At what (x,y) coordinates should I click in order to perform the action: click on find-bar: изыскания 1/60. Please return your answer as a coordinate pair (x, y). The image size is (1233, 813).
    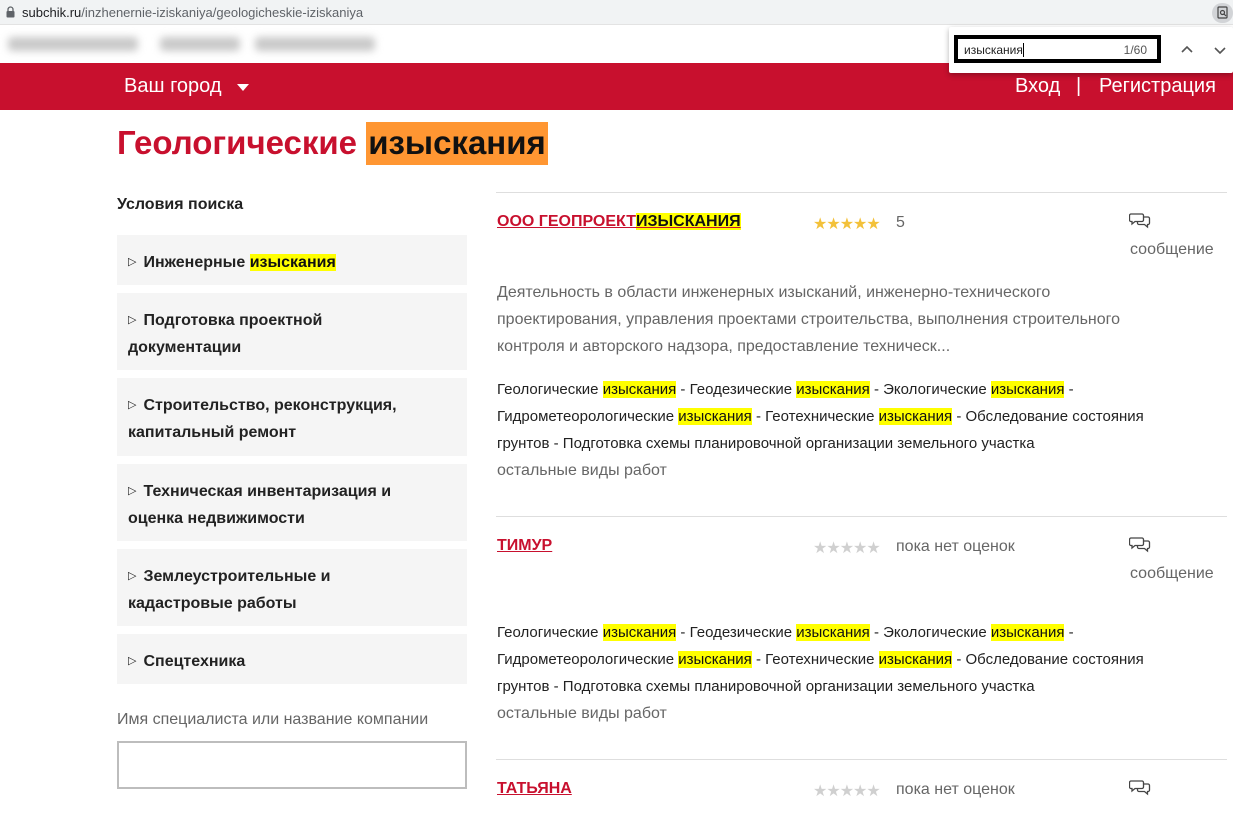
    Looking at the image, I should click on (1091, 50).